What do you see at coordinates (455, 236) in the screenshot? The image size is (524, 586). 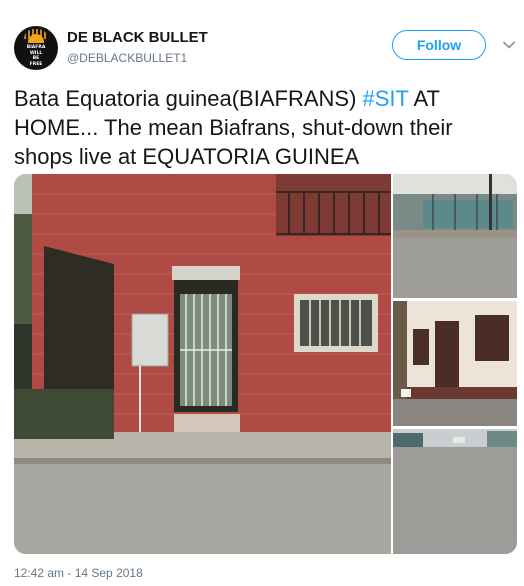 I see `photo-empty-street` at bounding box center [455, 236].